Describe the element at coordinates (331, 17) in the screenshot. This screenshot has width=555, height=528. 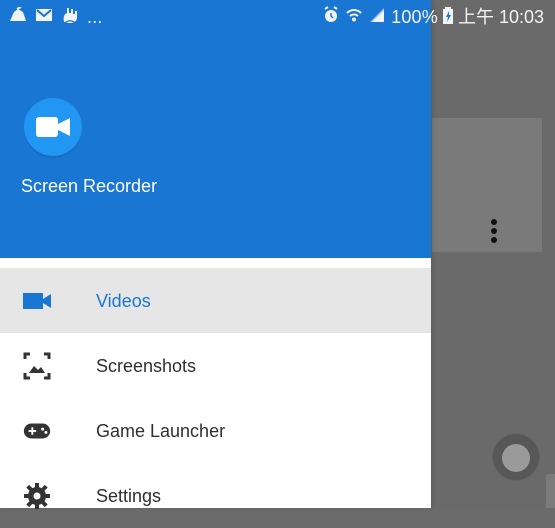
I see `alarm-icon` at that location.